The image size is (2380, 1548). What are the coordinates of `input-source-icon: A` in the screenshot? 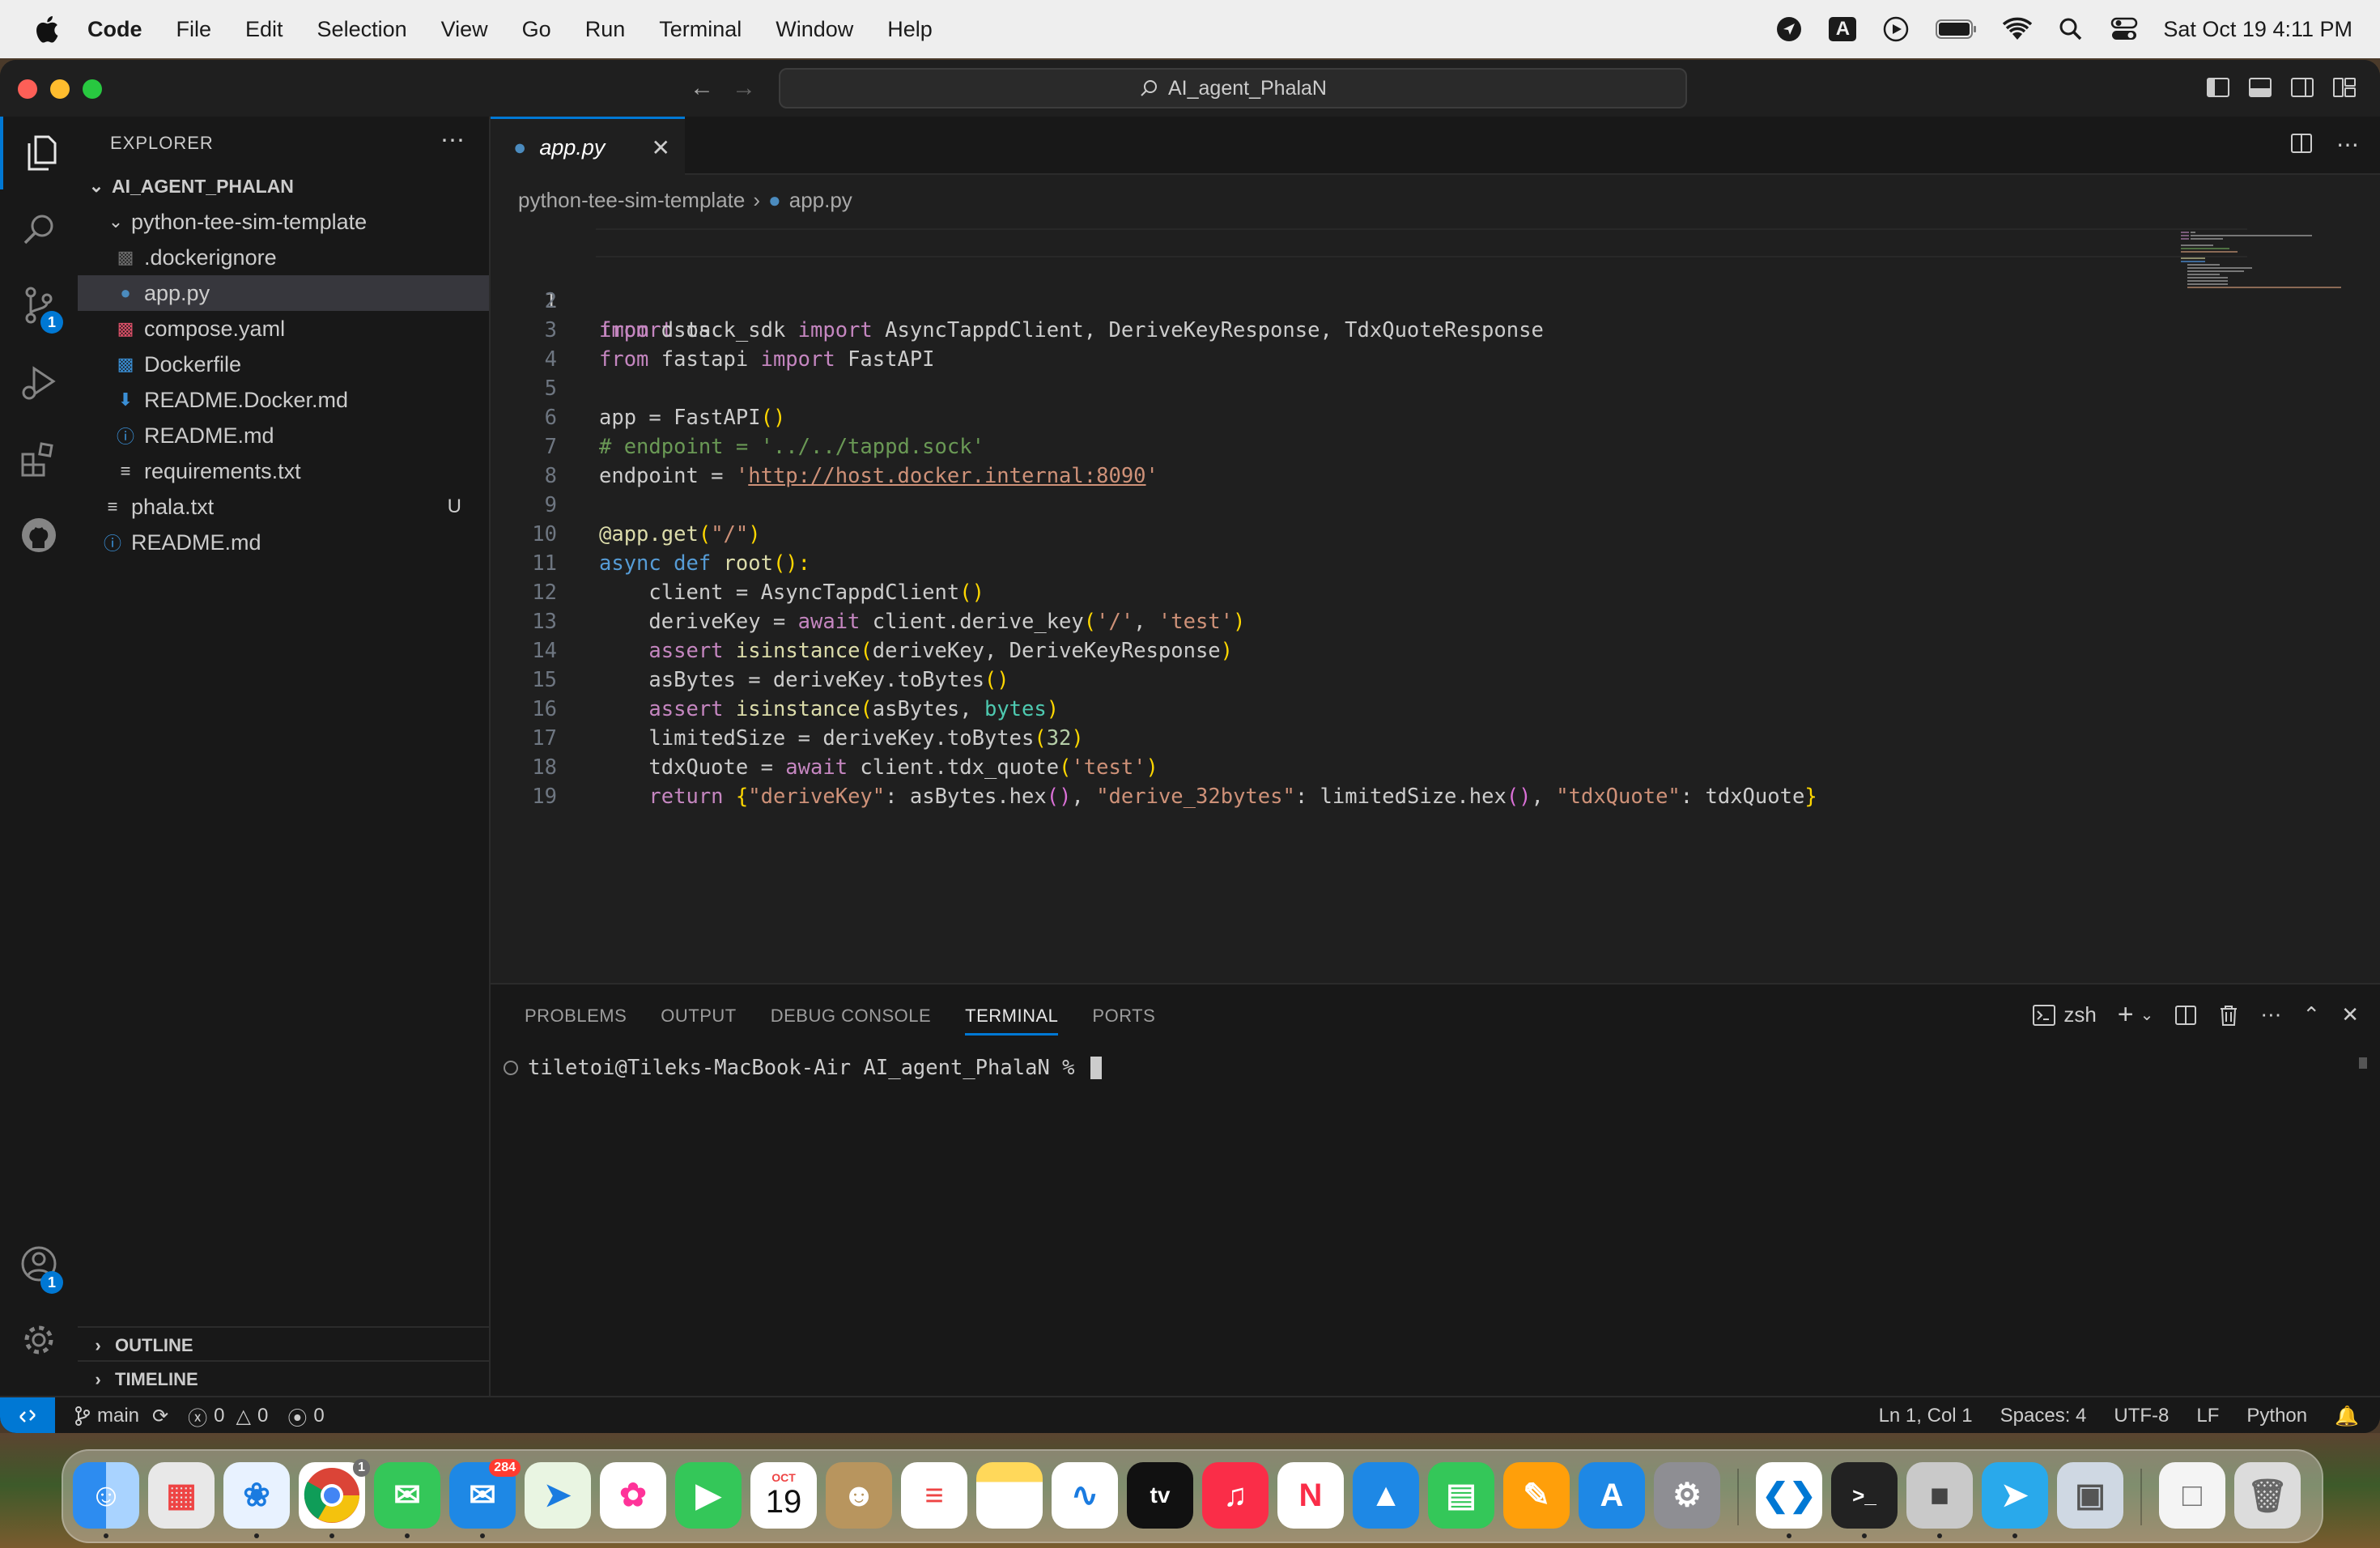 It's located at (1842, 29).